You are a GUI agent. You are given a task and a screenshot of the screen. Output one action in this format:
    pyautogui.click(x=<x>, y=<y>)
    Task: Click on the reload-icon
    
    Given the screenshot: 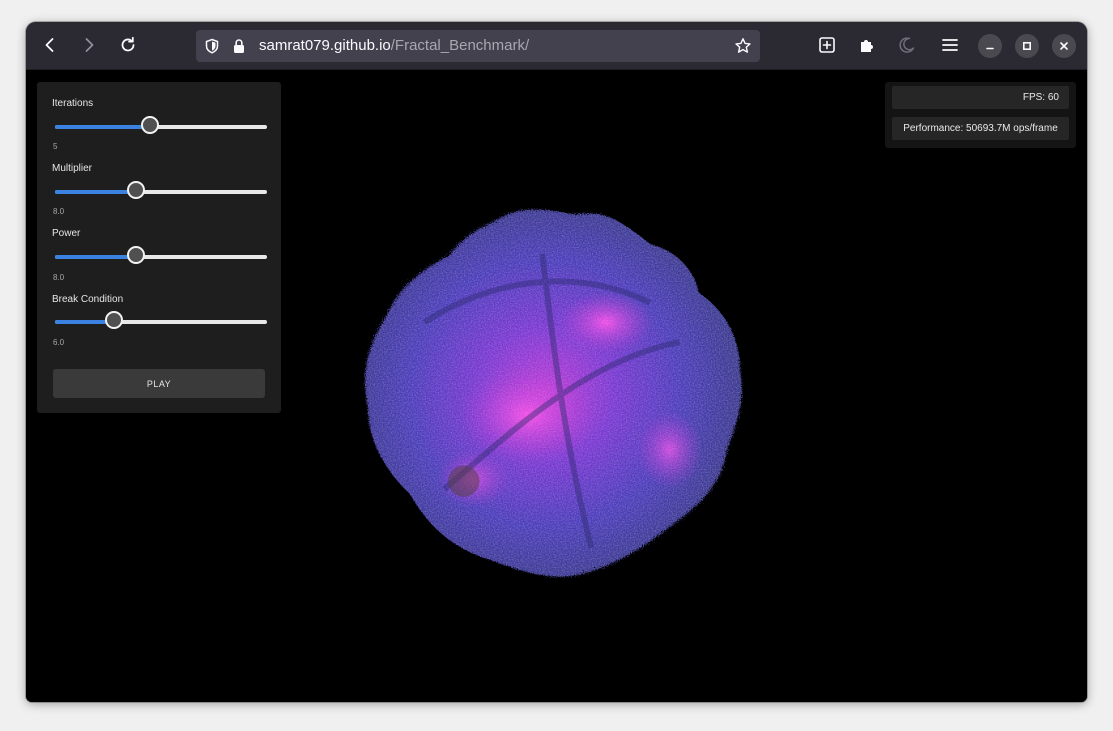 What is the action you would take?
    pyautogui.click(x=128, y=44)
    